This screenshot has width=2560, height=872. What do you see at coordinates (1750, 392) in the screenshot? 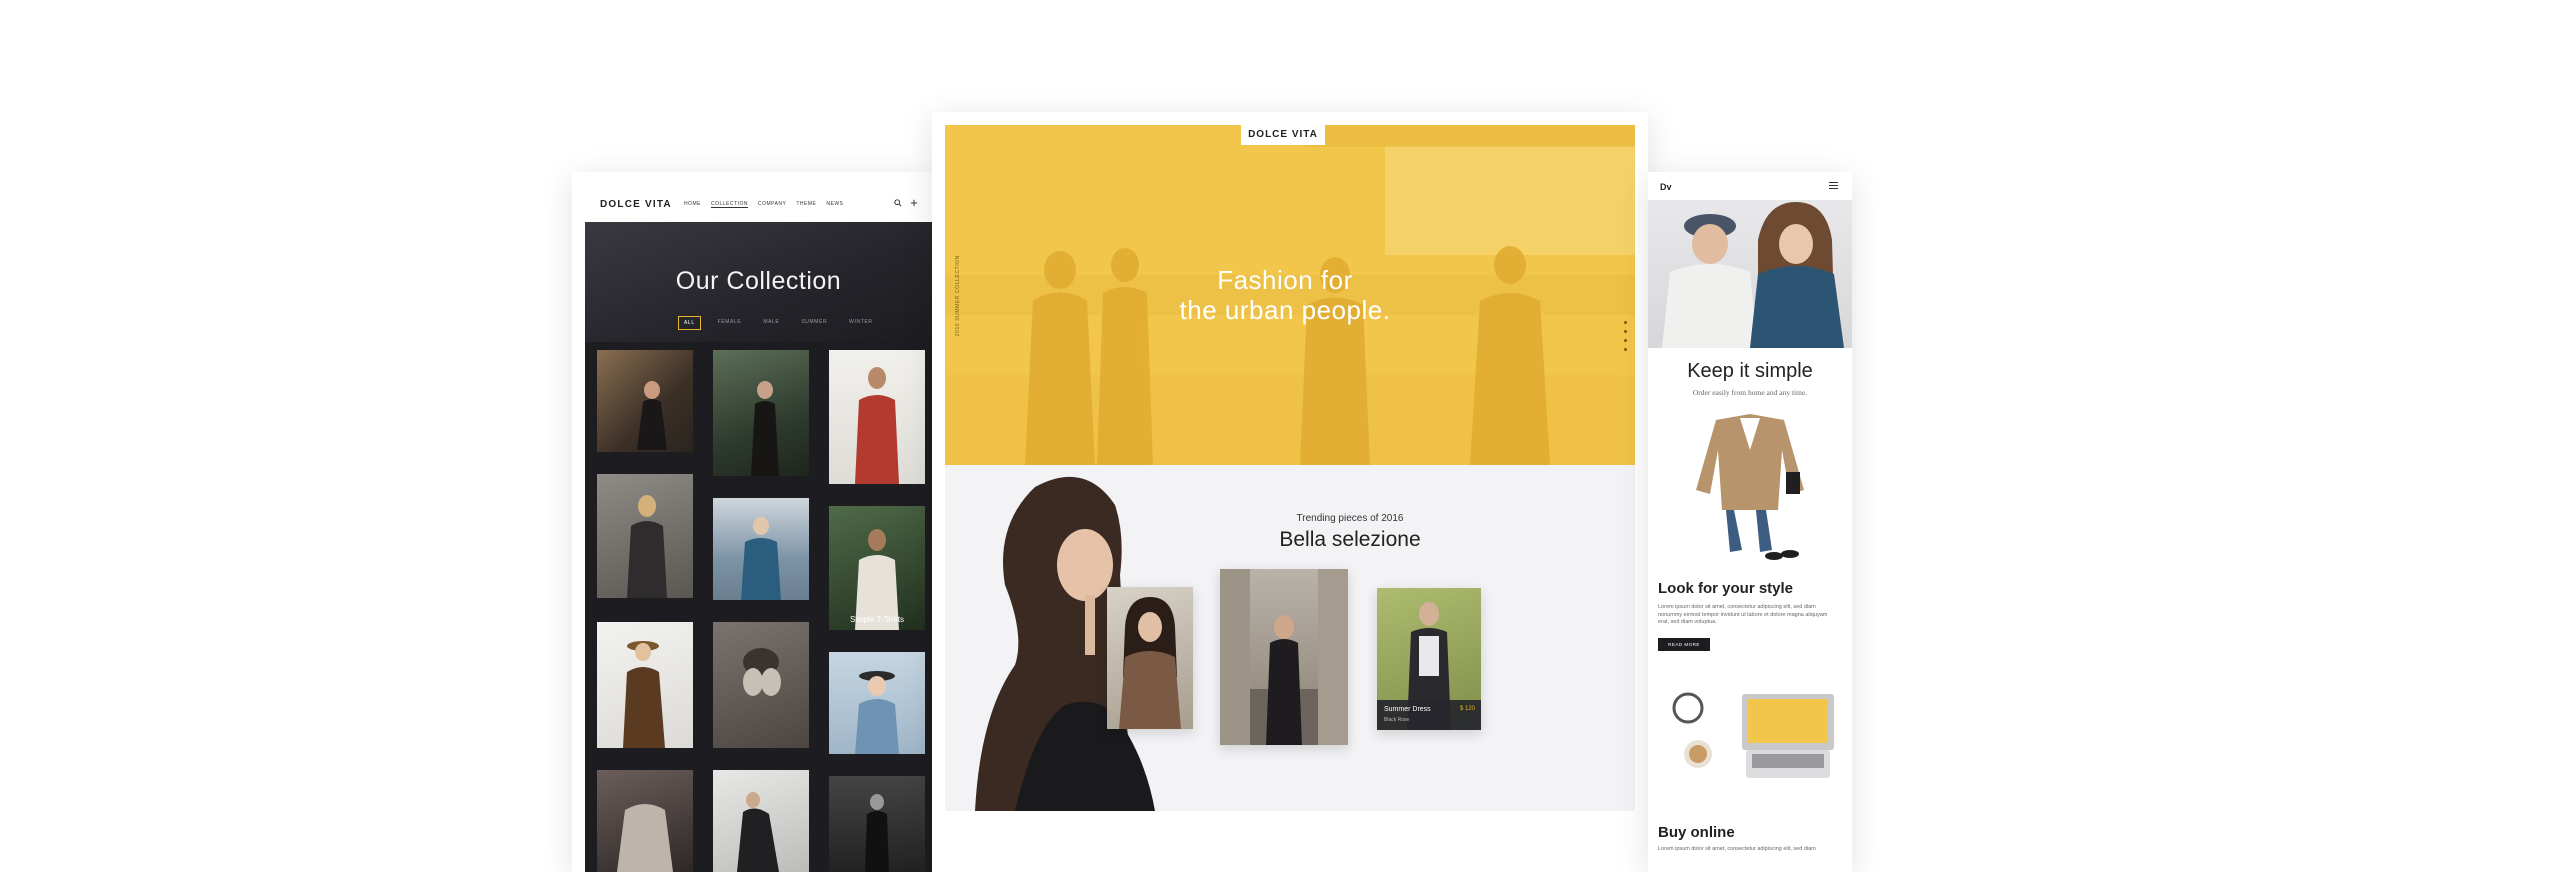
I see `mobile-subheading: Order easily from home and any time.` at bounding box center [1750, 392].